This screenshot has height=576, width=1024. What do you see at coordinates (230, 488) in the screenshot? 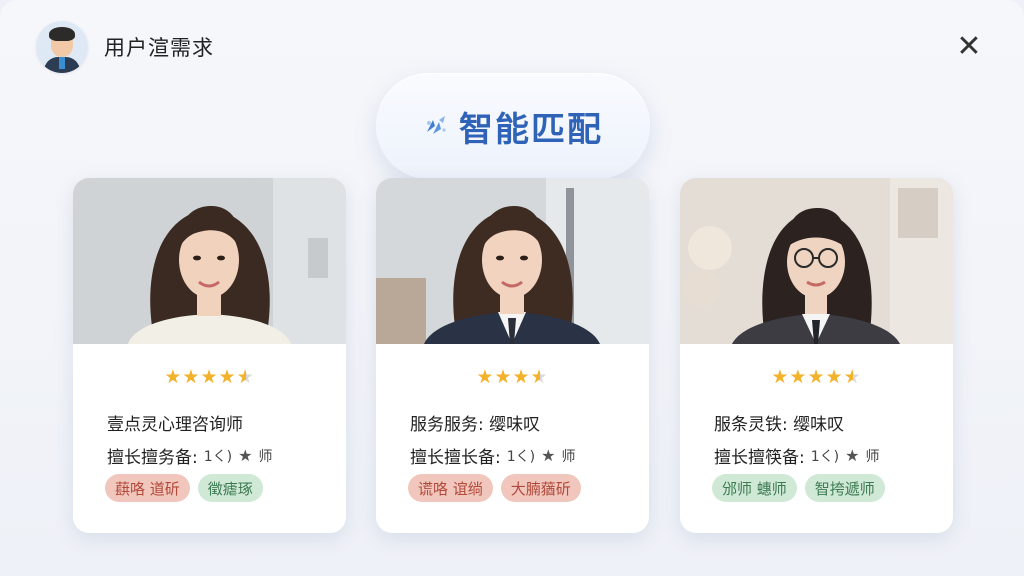
I see `specialty-tag: 徵瘧琢` at bounding box center [230, 488].